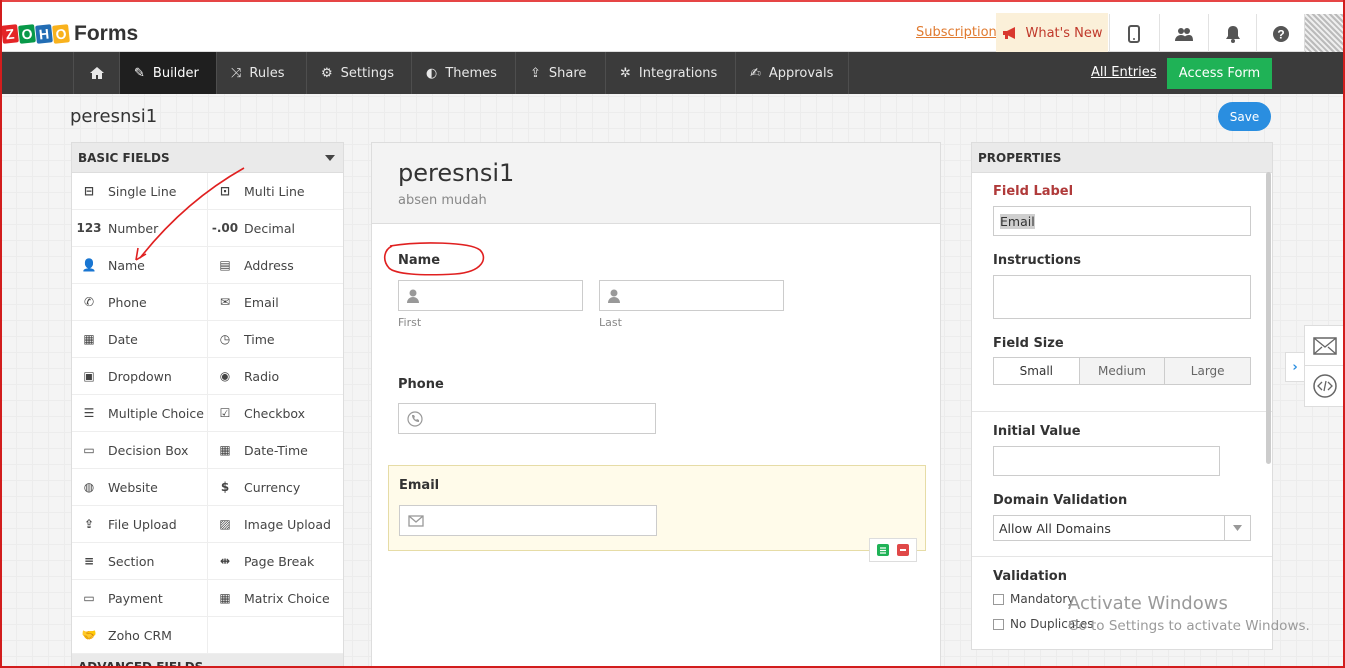  Describe the element at coordinates (1122, 528) in the screenshot. I see `domain-validation-select: Allow All Domains` at that location.